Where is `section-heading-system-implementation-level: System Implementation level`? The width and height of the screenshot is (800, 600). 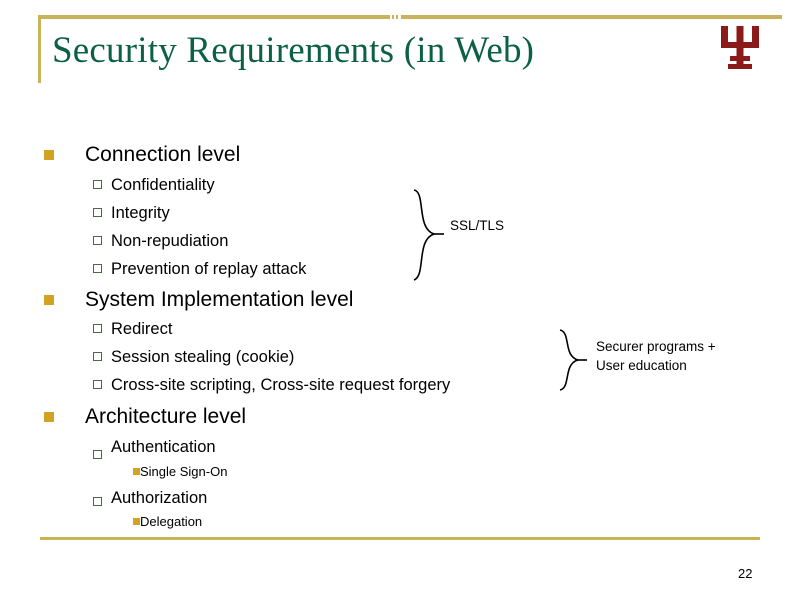 section-heading-system-implementation-level: System Implementation level is located at coordinates (219, 299).